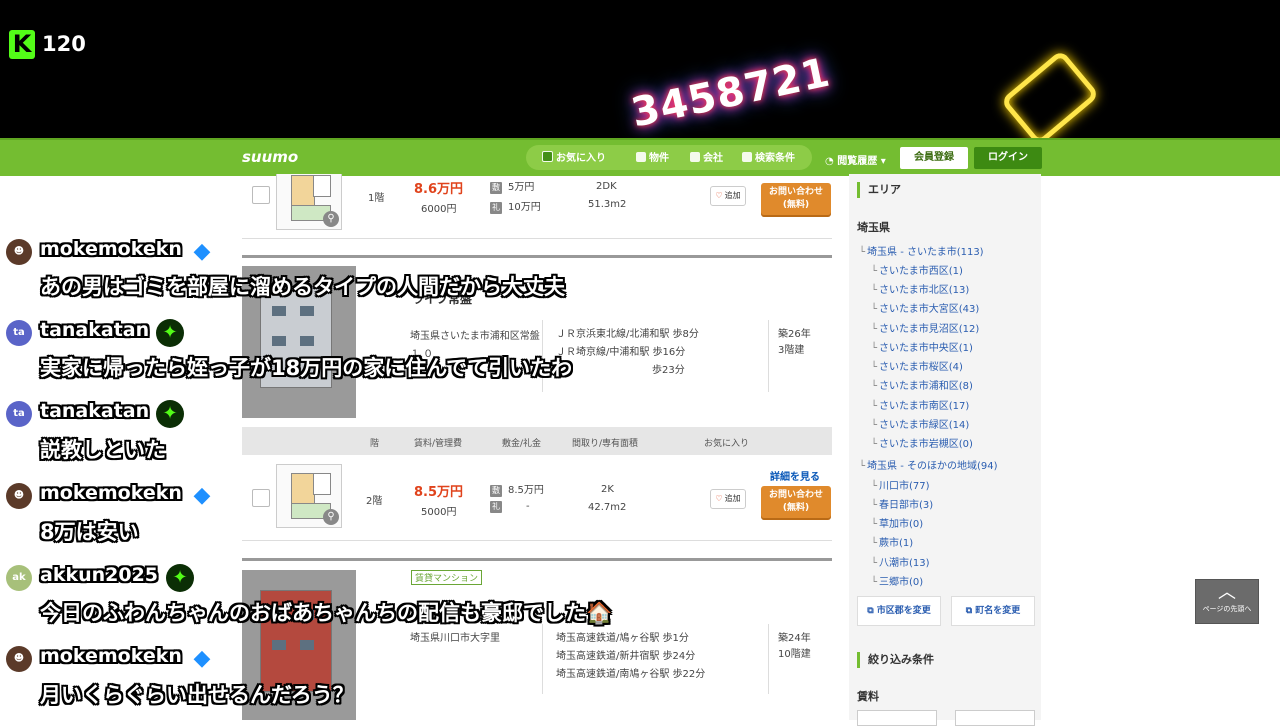 The image size is (1280, 726). What do you see at coordinates (89, 532) in the screenshot?
I see `chat-message: 8万は安い` at bounding box center [89, 532].